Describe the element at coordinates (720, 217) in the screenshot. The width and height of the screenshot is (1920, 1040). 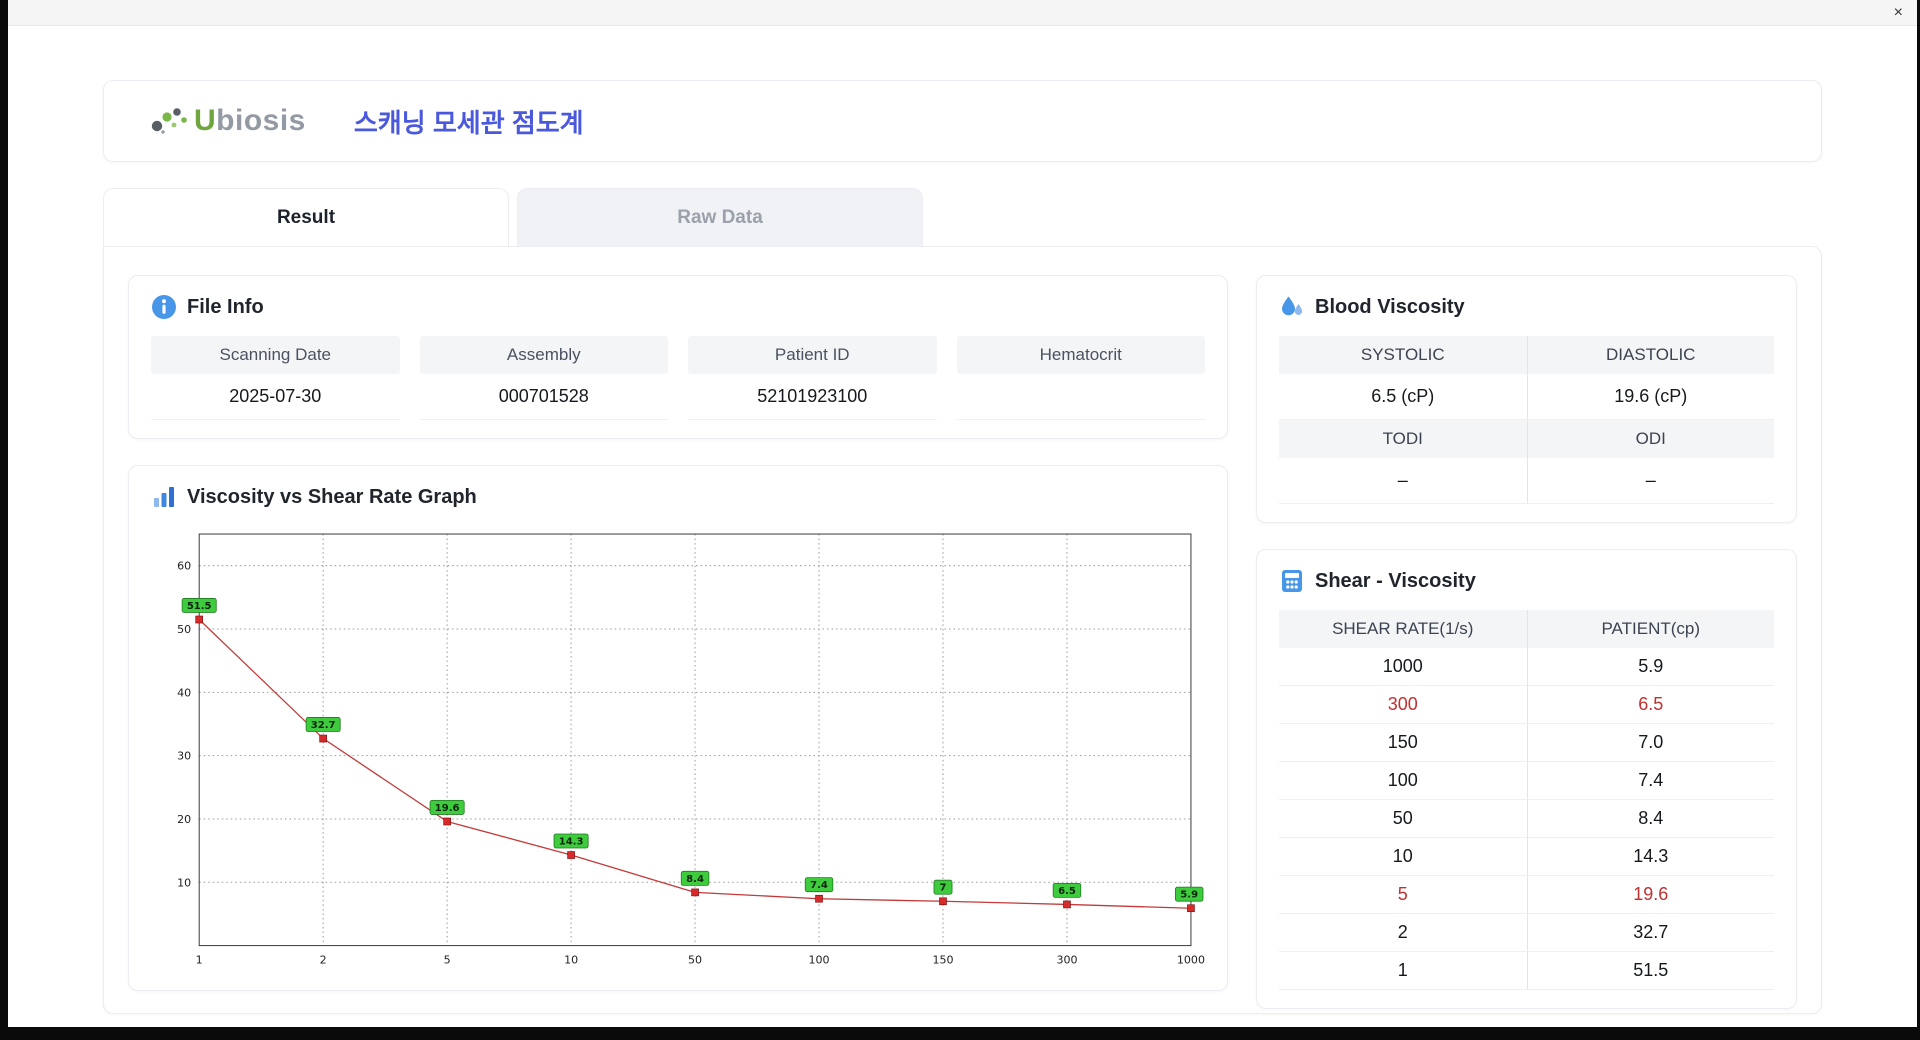
I see `tab-raw-data: Raw Data` at that location.